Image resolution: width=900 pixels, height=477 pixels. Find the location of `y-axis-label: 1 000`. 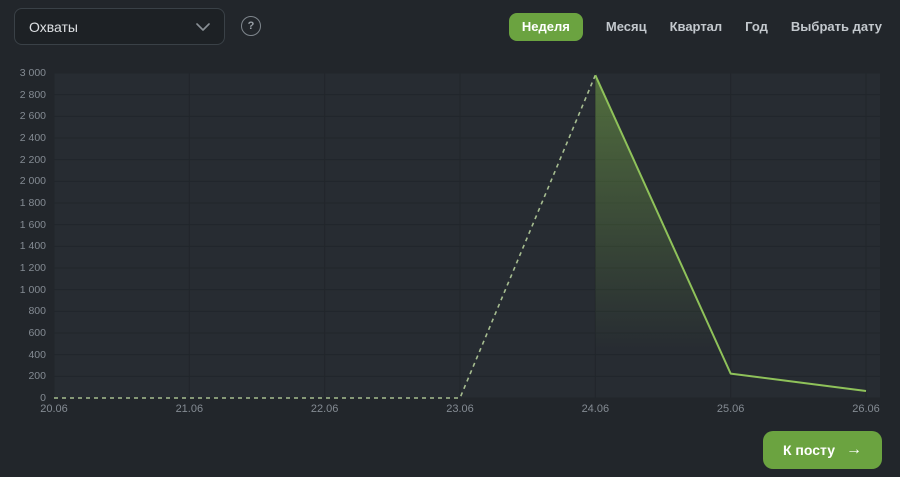

y-axis-label: 1 000 is located at coordinates (32, 289).